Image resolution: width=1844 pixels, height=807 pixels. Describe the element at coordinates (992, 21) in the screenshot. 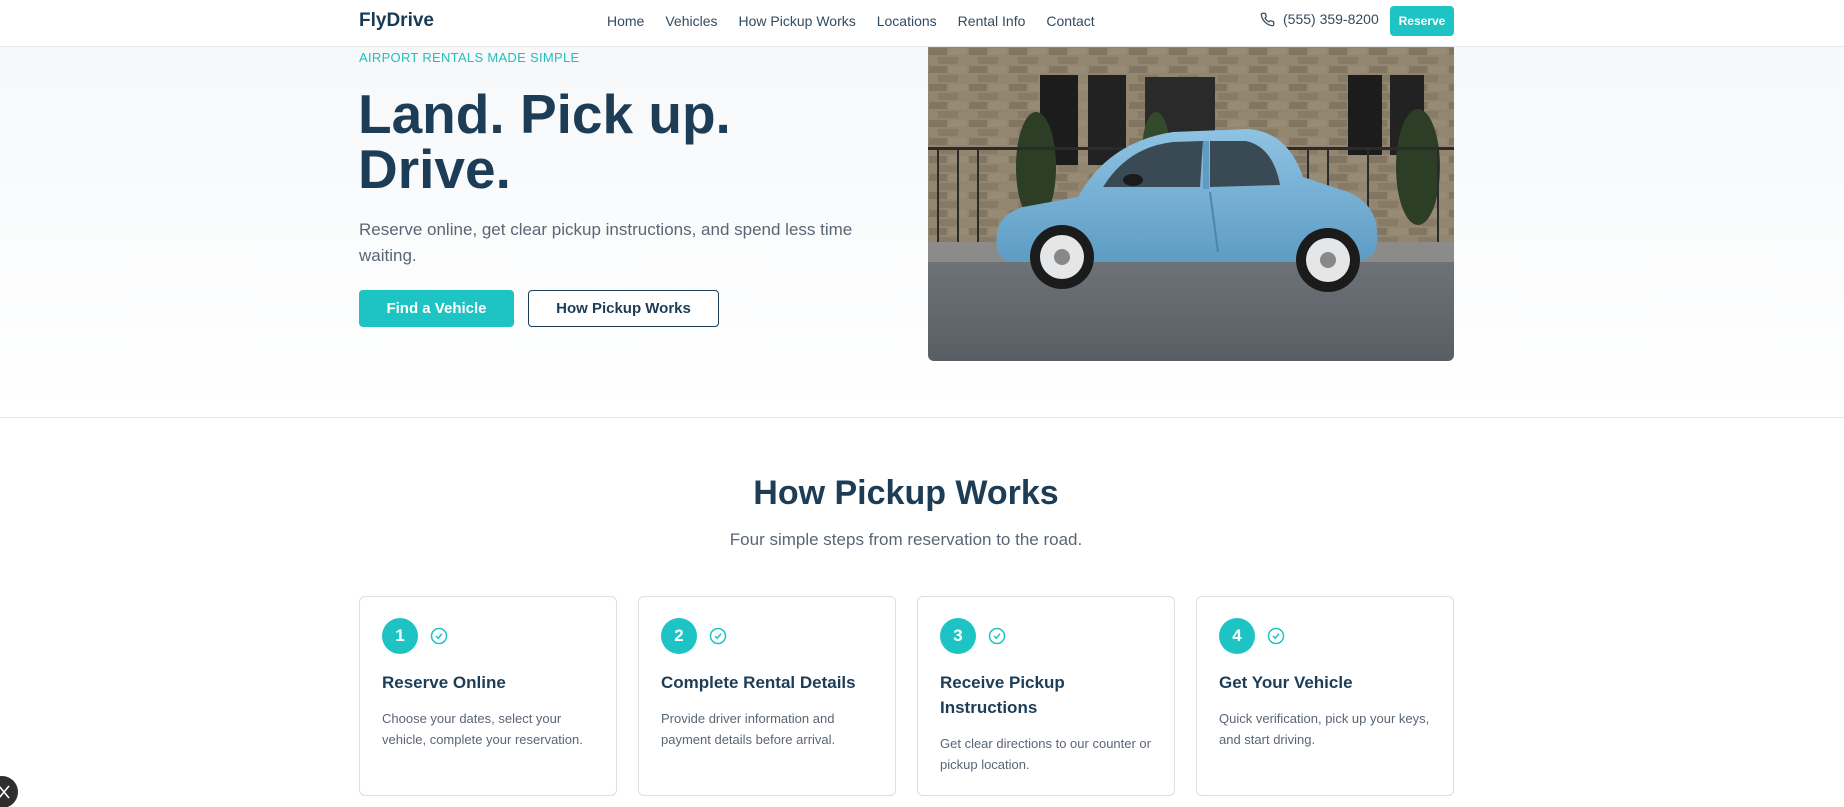

I see `nav-link-rental-info: Rental Info` at that location.